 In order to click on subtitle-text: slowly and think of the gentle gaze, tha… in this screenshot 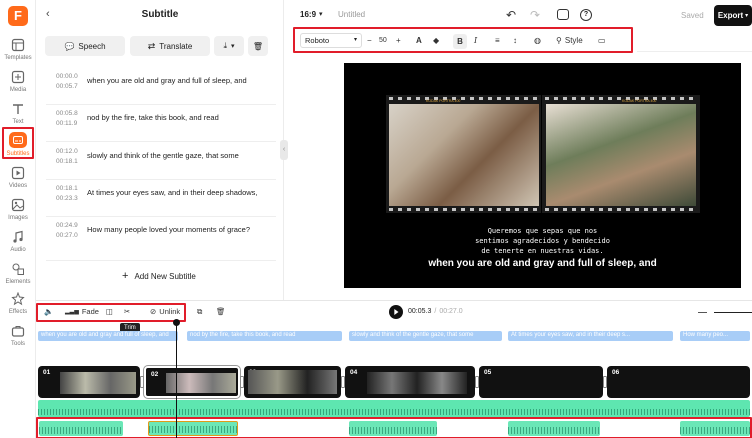, I will do `click(163, 155)`.